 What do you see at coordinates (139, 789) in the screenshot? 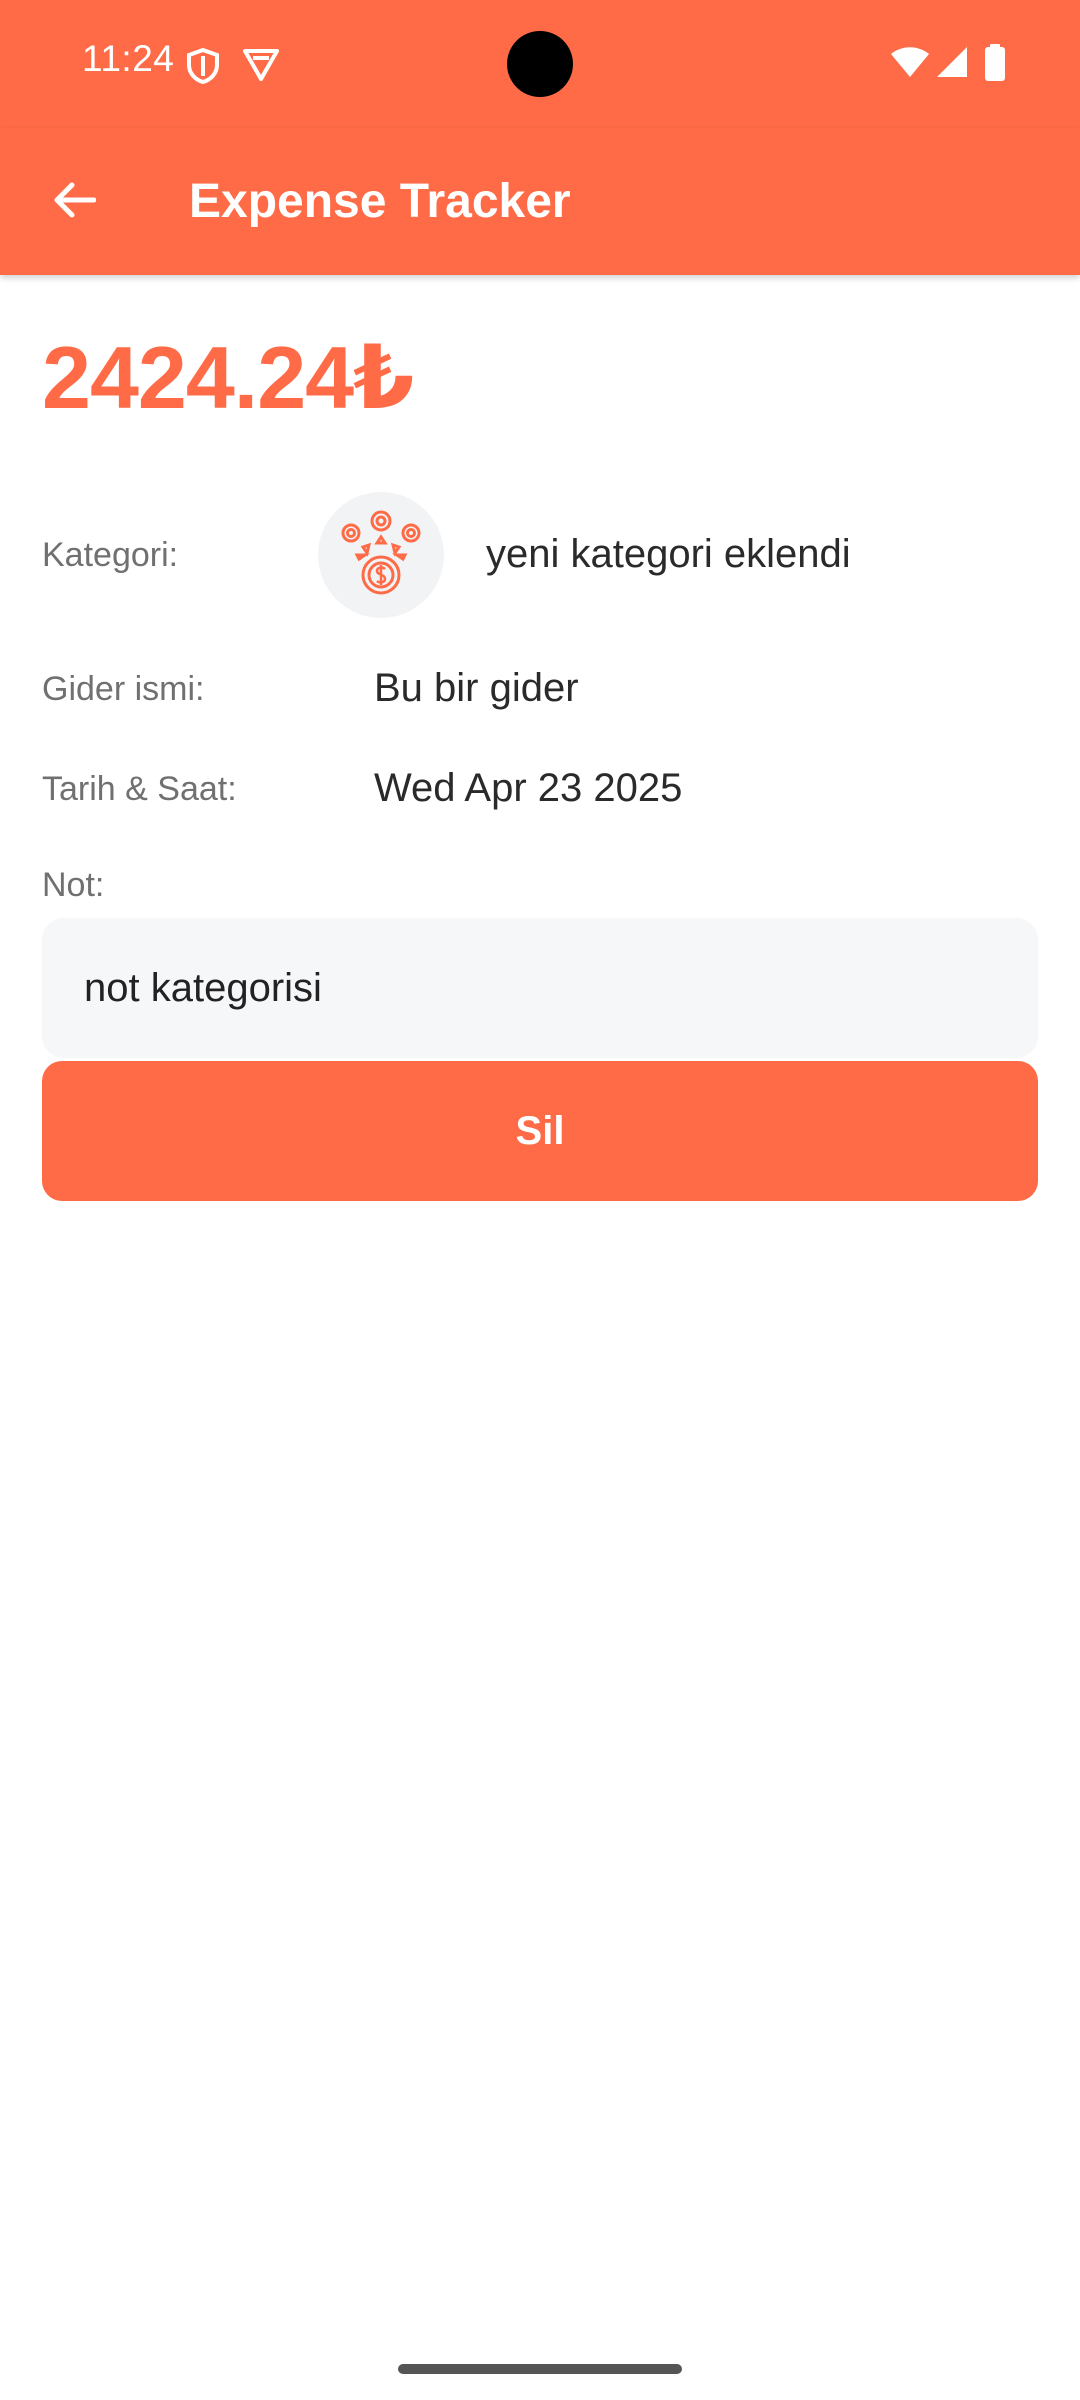
I see `datetime-label: Tarih & Saat:` at bounding box center [139, 789].